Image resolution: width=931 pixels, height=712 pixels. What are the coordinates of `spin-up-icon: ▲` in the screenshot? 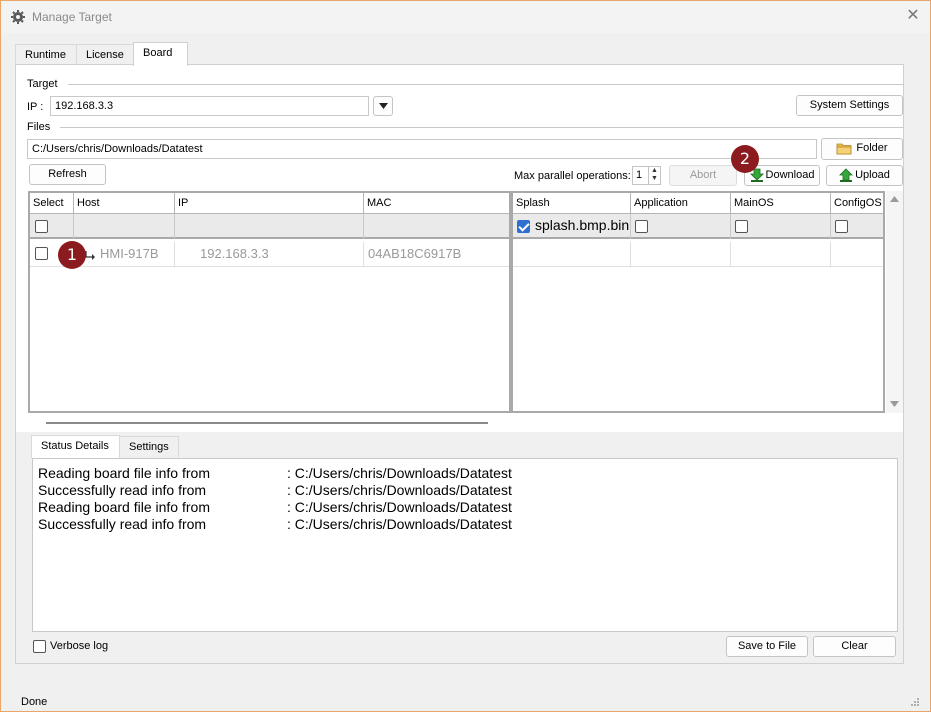 It's located at (654, 171).